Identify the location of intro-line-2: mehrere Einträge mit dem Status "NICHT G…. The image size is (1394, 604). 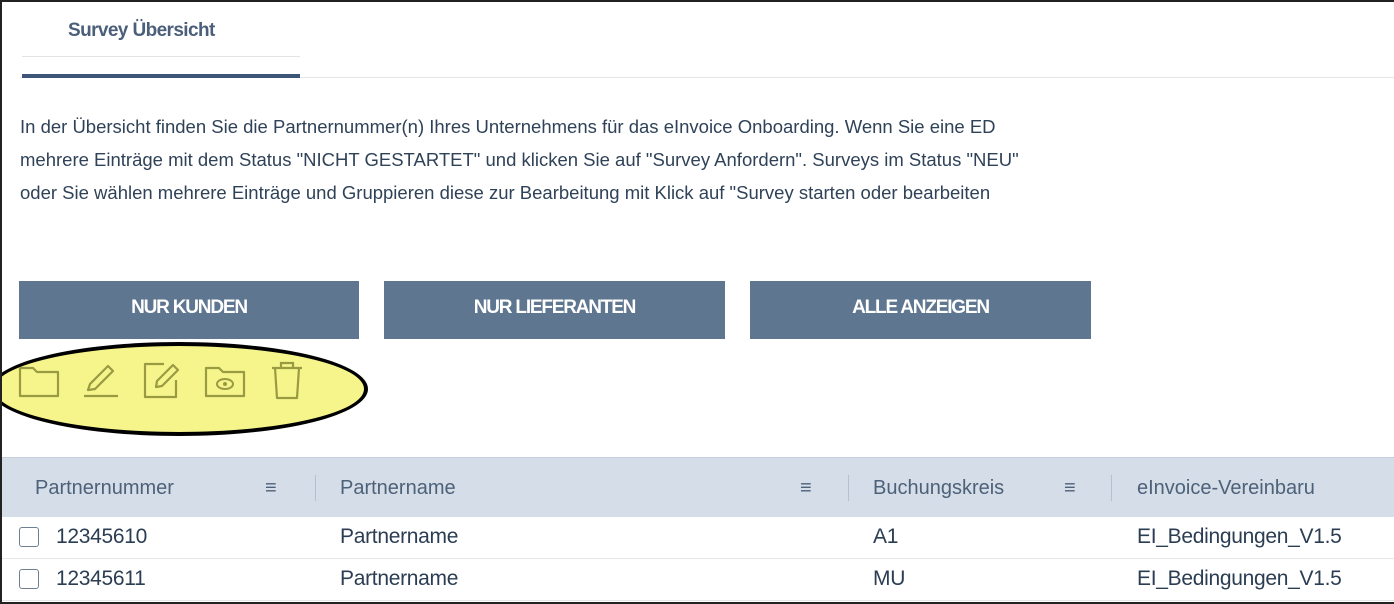
(519, 159).